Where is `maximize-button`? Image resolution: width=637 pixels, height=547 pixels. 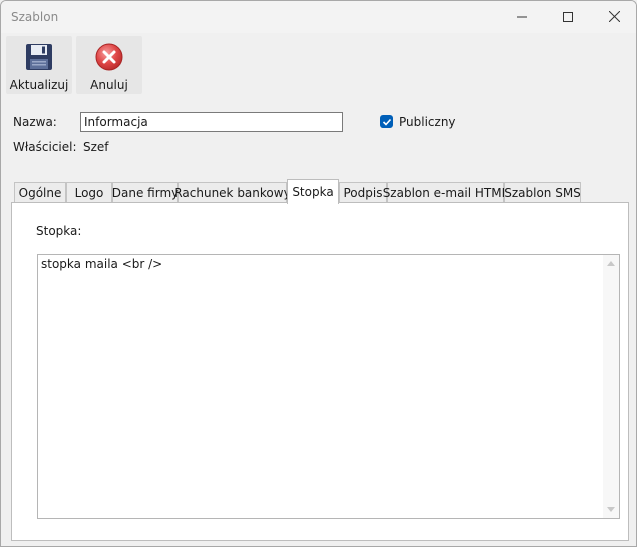 maximize-button is located at coordinates (568, 16).